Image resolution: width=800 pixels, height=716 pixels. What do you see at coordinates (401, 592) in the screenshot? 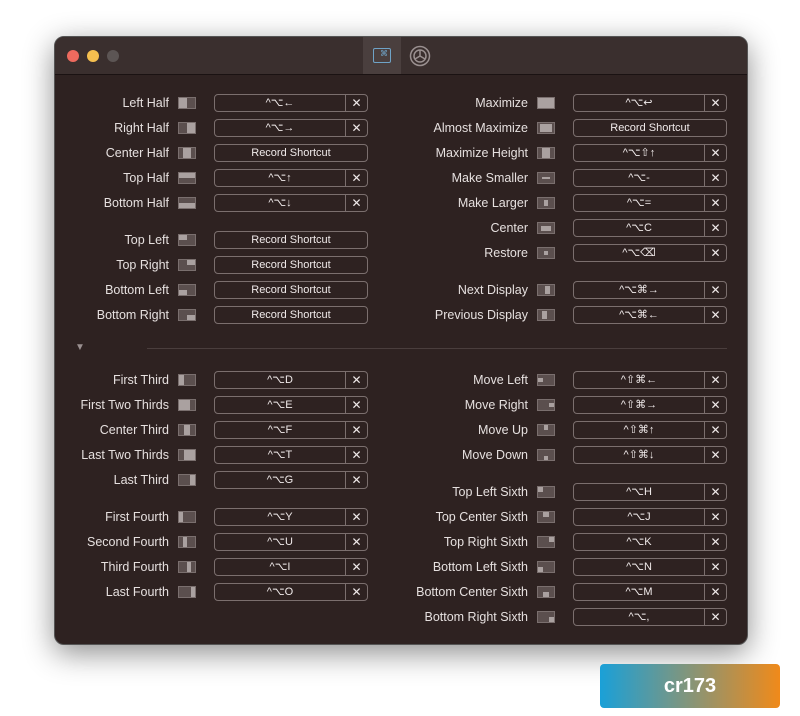
I see `shortcut-row-bottom-center-sixth: Bottom Center Sixth ^⌥M ✕` at bounding box center [401, 592].